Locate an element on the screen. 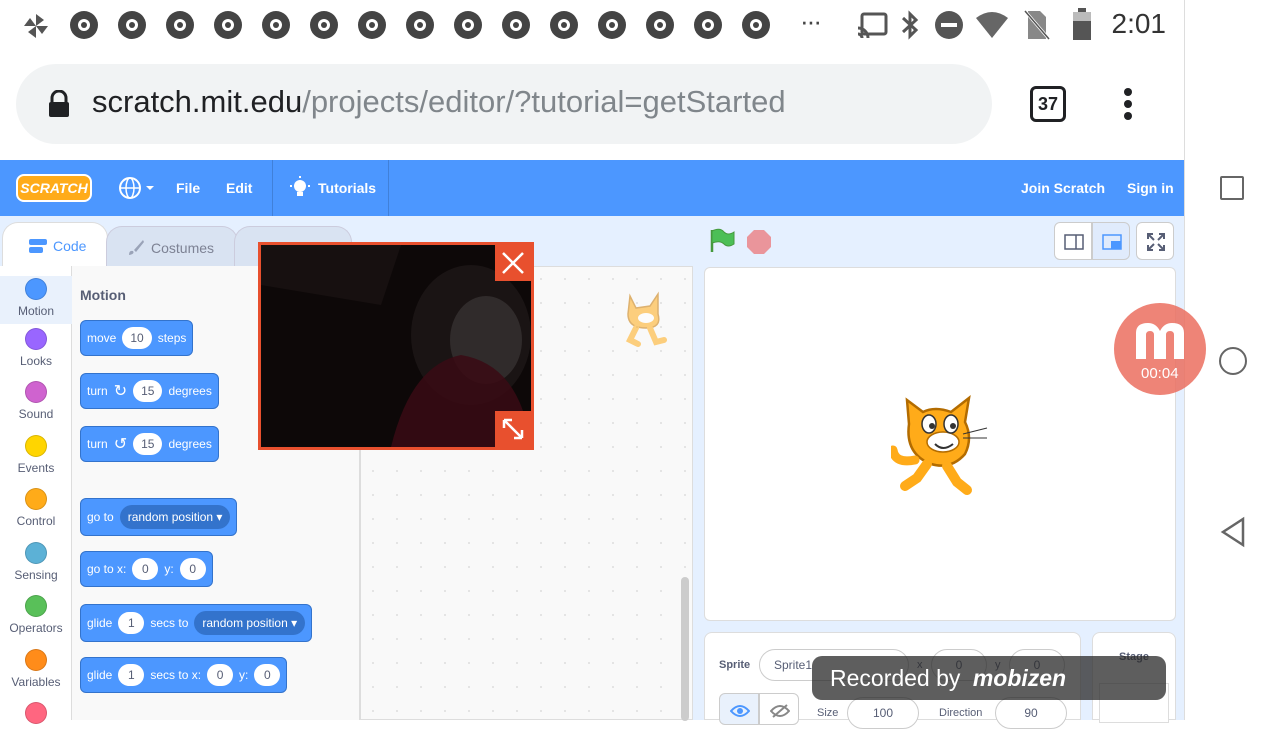 The width and height of the screenshot is (1280, 729). size-label: Size is located at coordinates (828, 713).